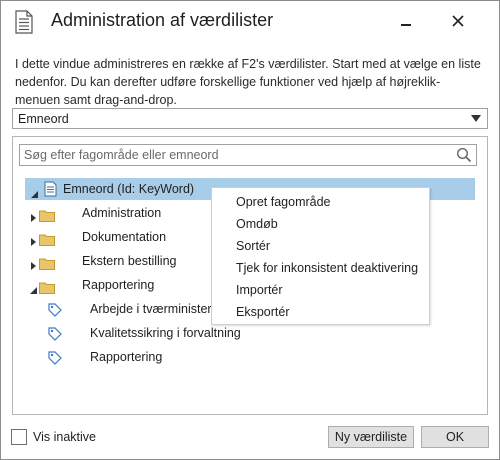  What do you see at coordinates (129, 261) in the screenshot?
I see `tree-folder-label: Ekstern bestilling` at bounding box center [129, 261].